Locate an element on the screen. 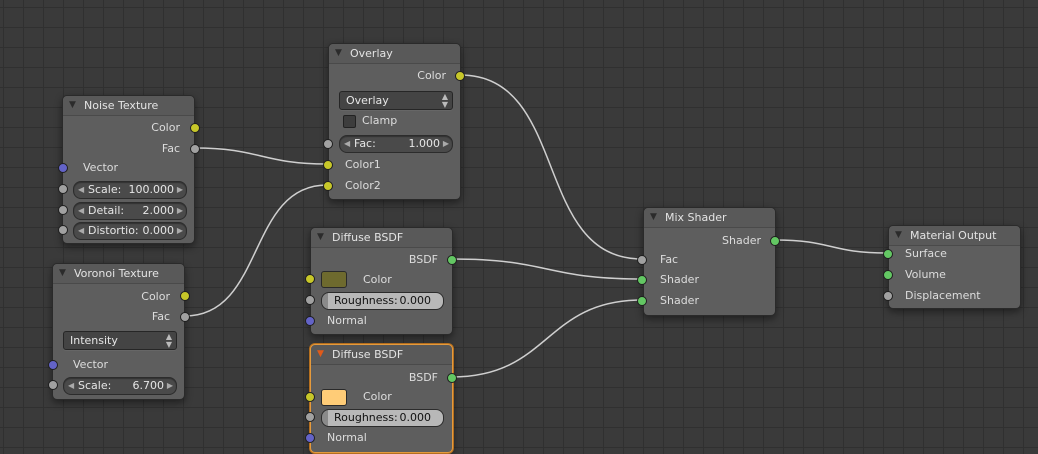  socket-output-shader is located at coordinates (775, 241).